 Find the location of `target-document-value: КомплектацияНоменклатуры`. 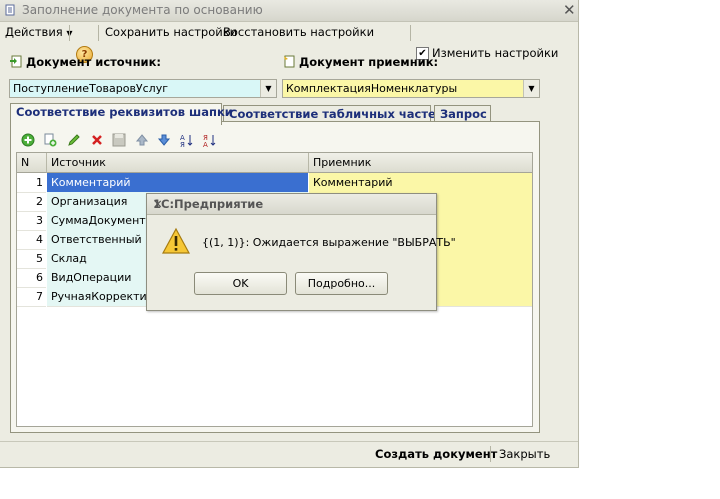

target-document-value: КомплектацияНоменклатуры is located at coordinates (372, 88).